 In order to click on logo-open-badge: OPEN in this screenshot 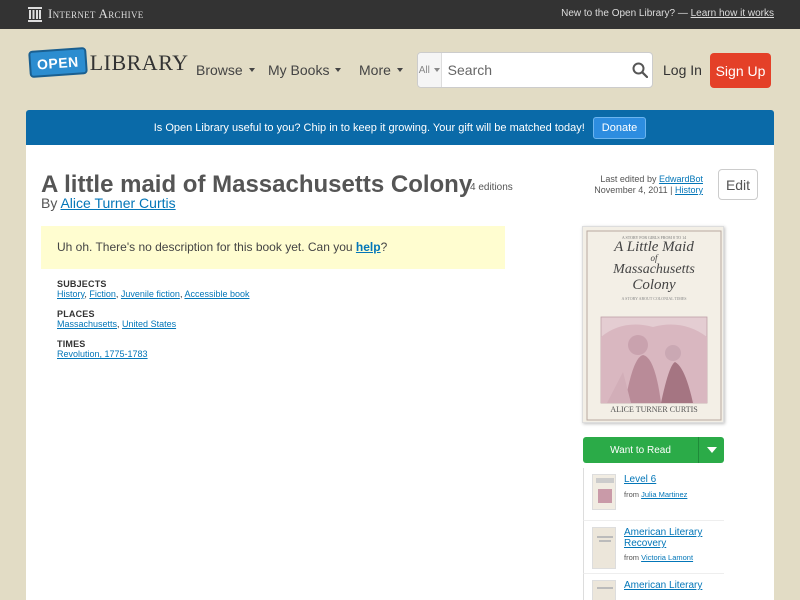, I will do `click(58, 62)`.